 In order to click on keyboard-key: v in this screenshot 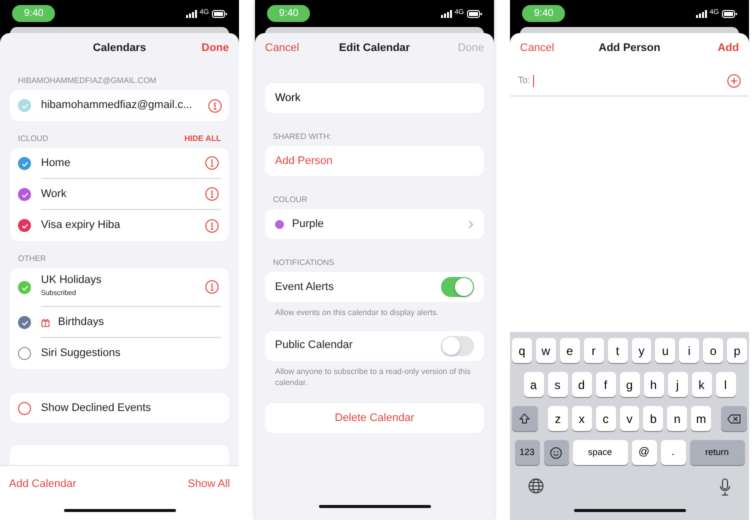, I will do `click(630, 418)`.